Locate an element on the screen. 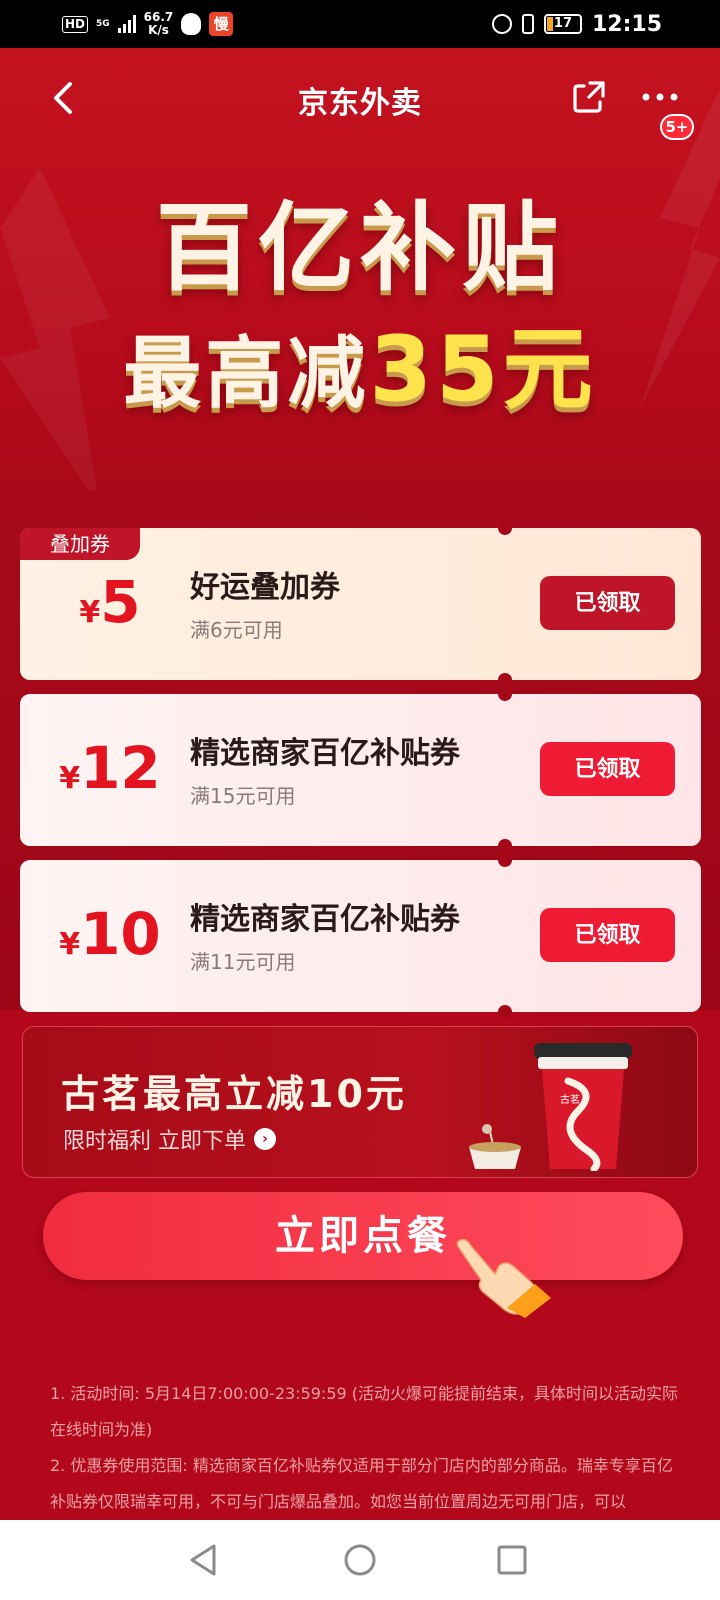  headline-subsidy: 百亿补贴 is located at coordinates (360, 248).